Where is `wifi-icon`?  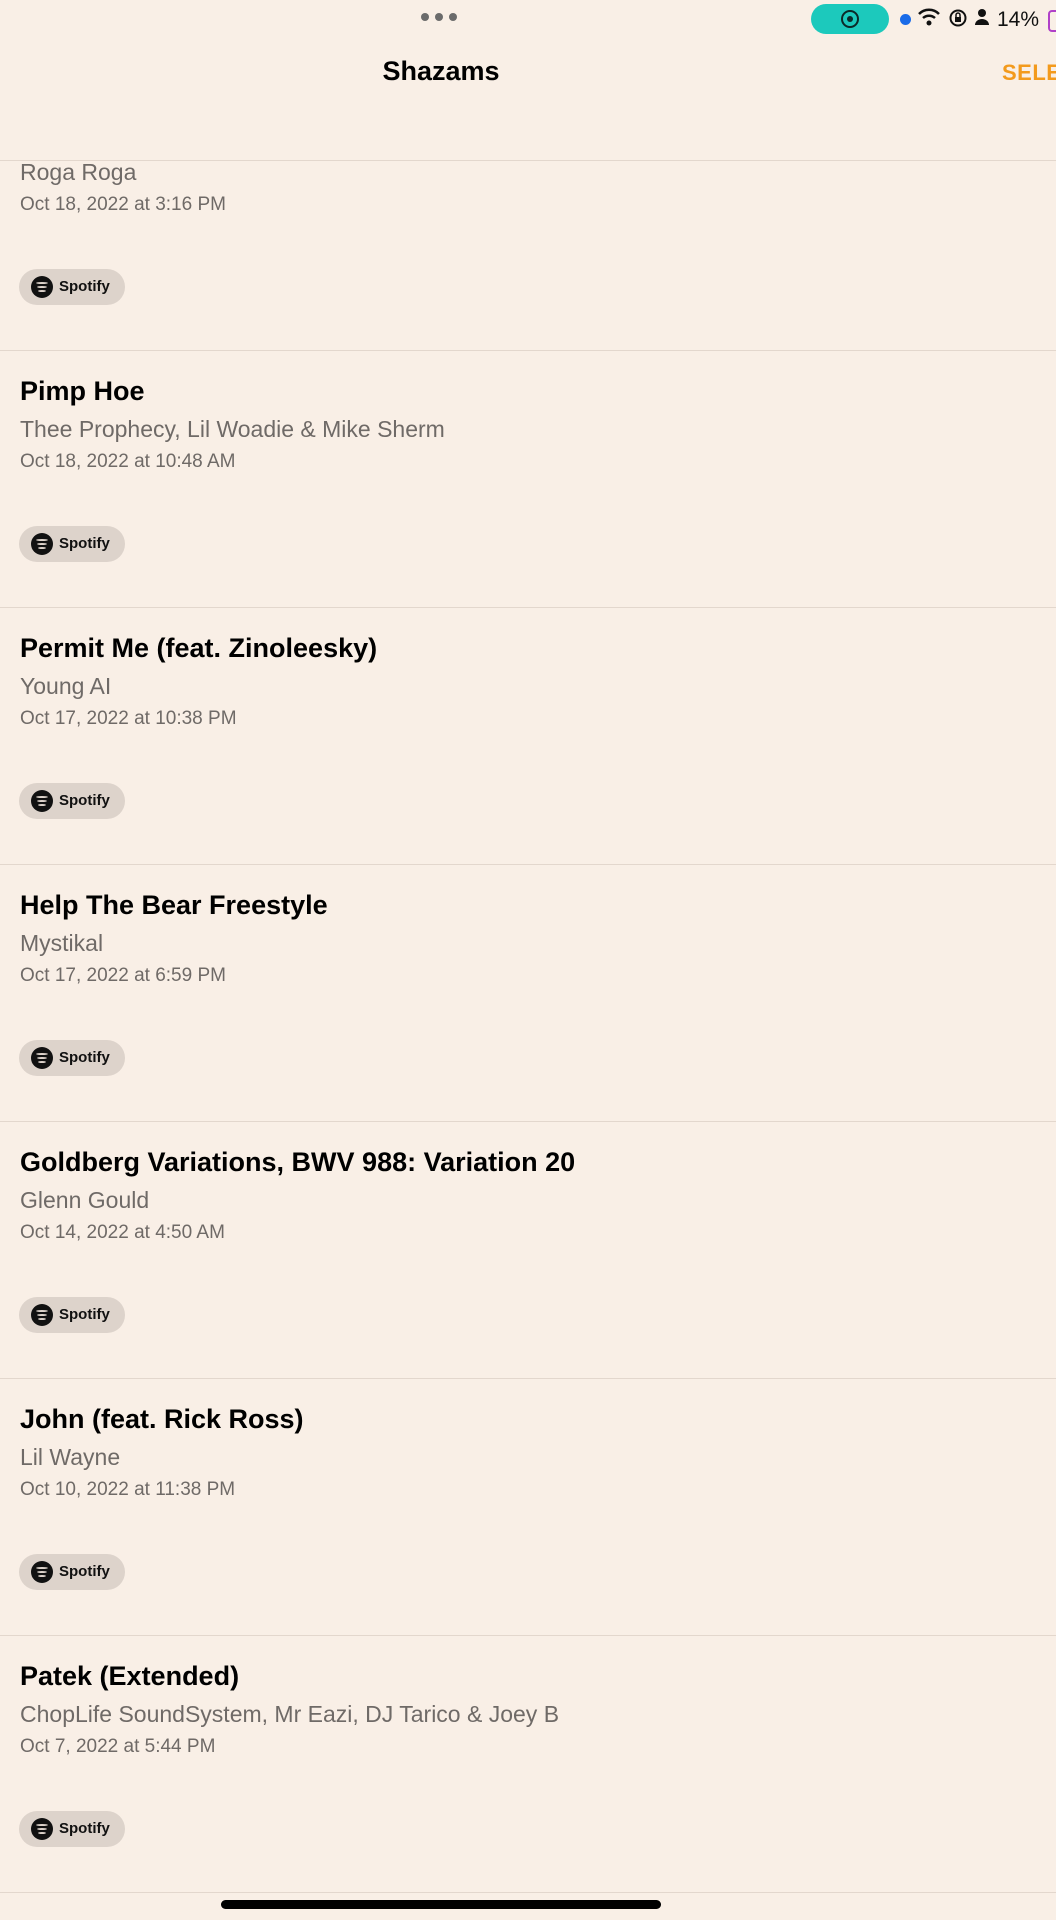
wifi-icon is located at coordinates (929, 19).